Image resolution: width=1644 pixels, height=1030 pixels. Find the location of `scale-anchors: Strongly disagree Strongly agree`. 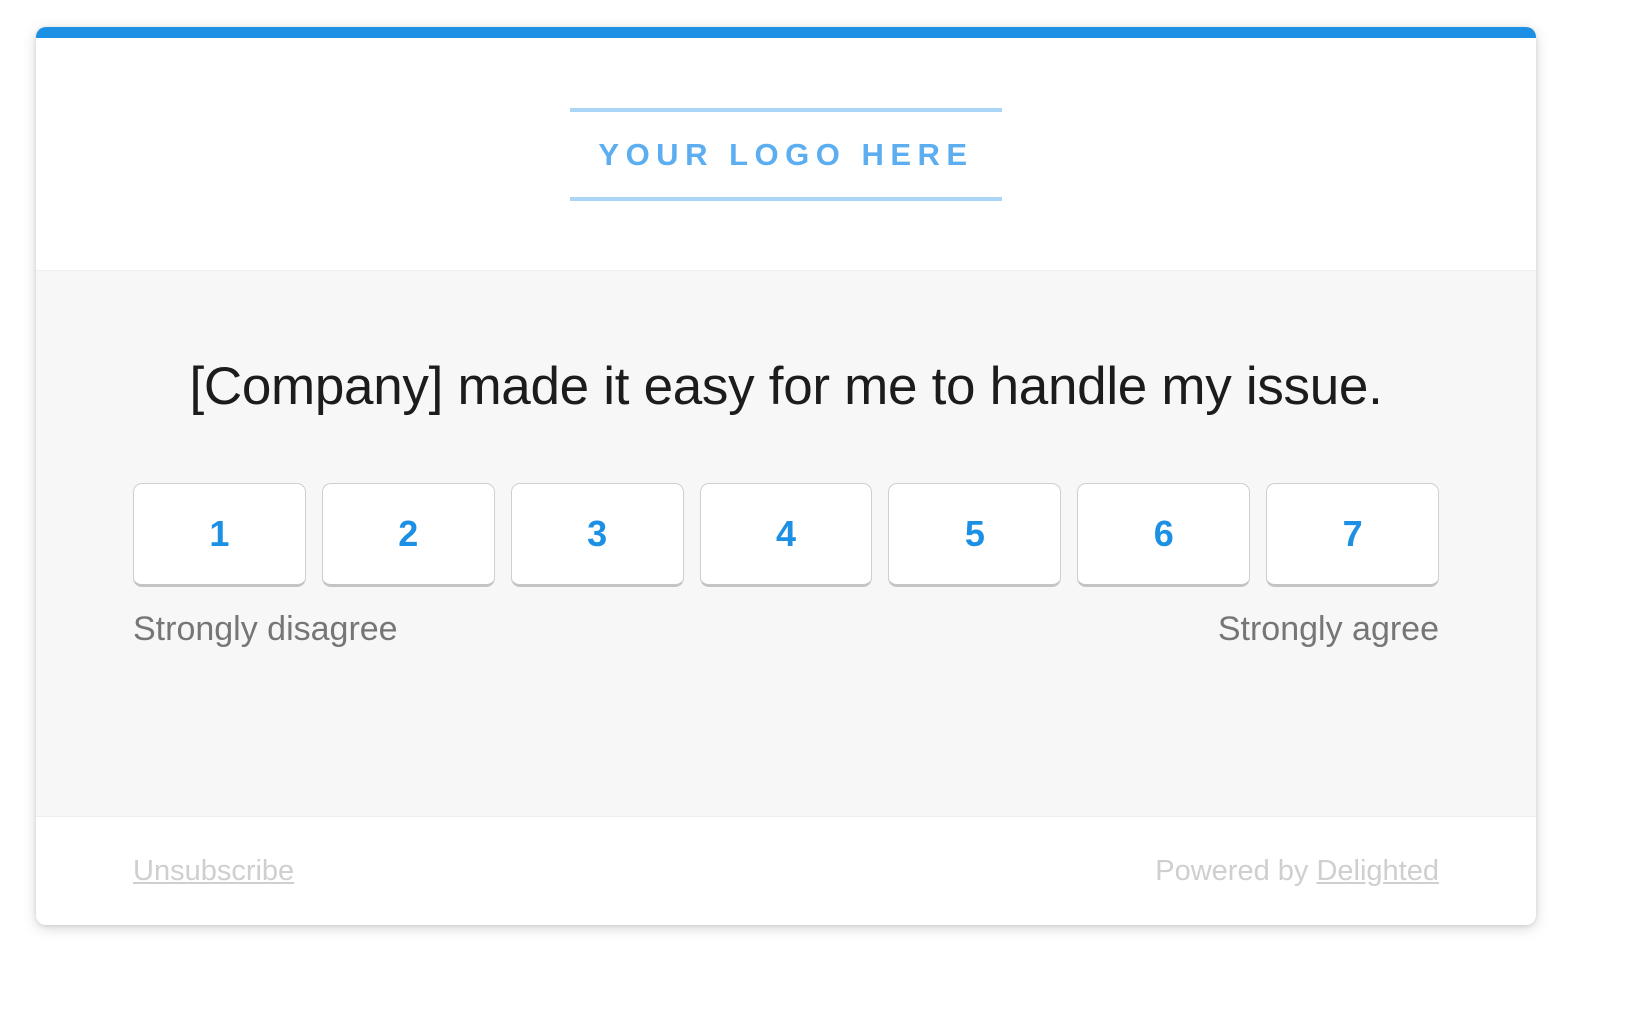

scale-anchors: Strongly disagree Strongly agree is located at coordinates (786, 629).